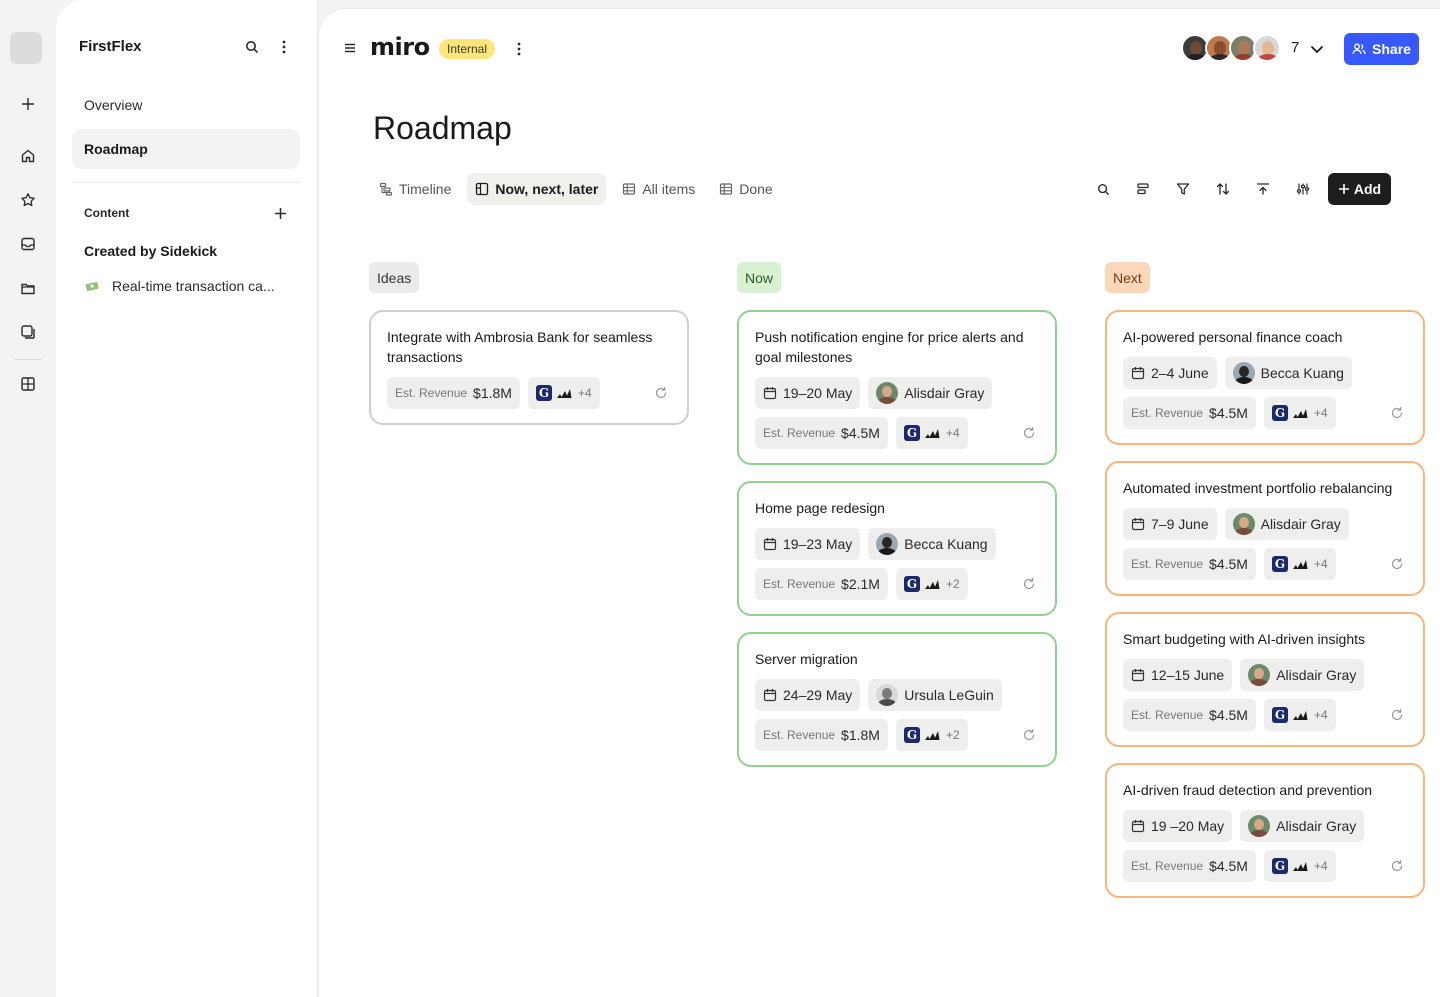 This screenshot has width=1440, height=997. Describe the element at coordinates (28, 156) in the screenshot. I see `home-icon` at that location.